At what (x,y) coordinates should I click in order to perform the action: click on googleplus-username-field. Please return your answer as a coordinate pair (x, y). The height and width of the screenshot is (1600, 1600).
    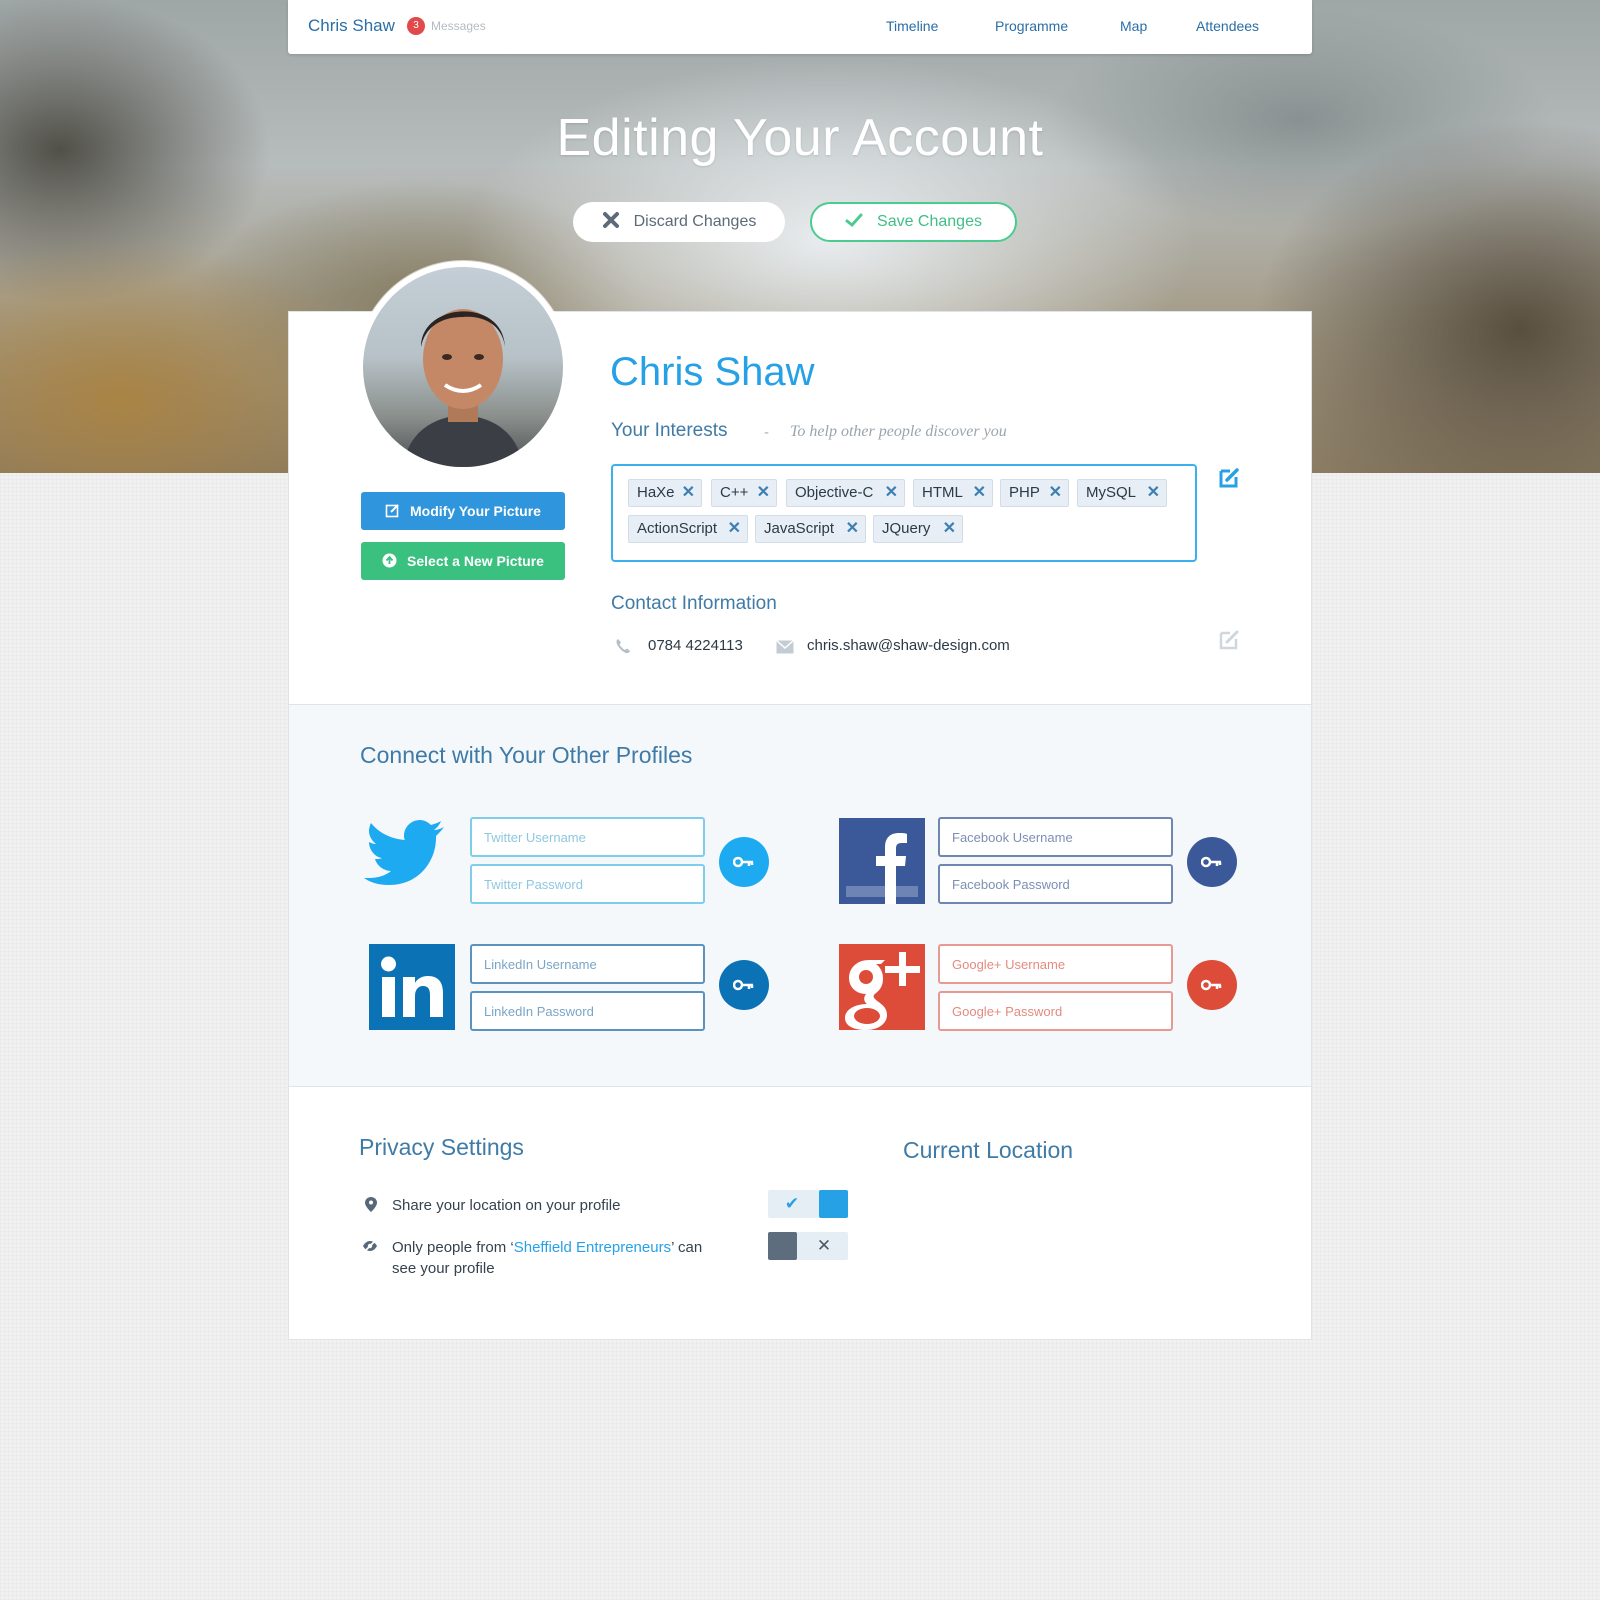
    Looking at the image, I should click on (1055, 964).